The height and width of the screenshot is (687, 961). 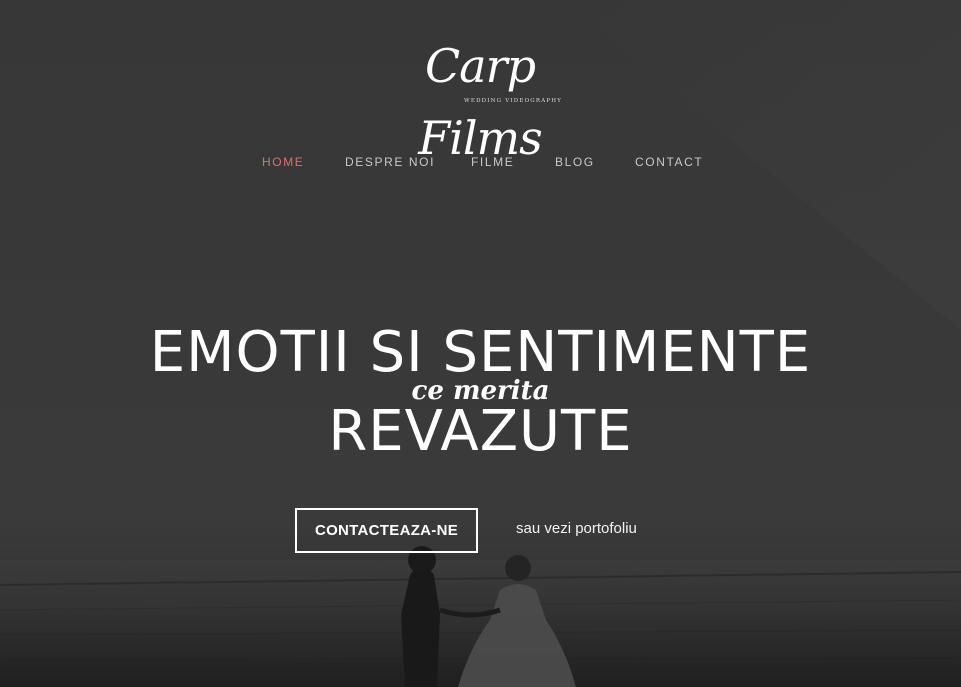 I want to click on contact-button: CONTACTEAZA-NE, so click(x=386, y=530).